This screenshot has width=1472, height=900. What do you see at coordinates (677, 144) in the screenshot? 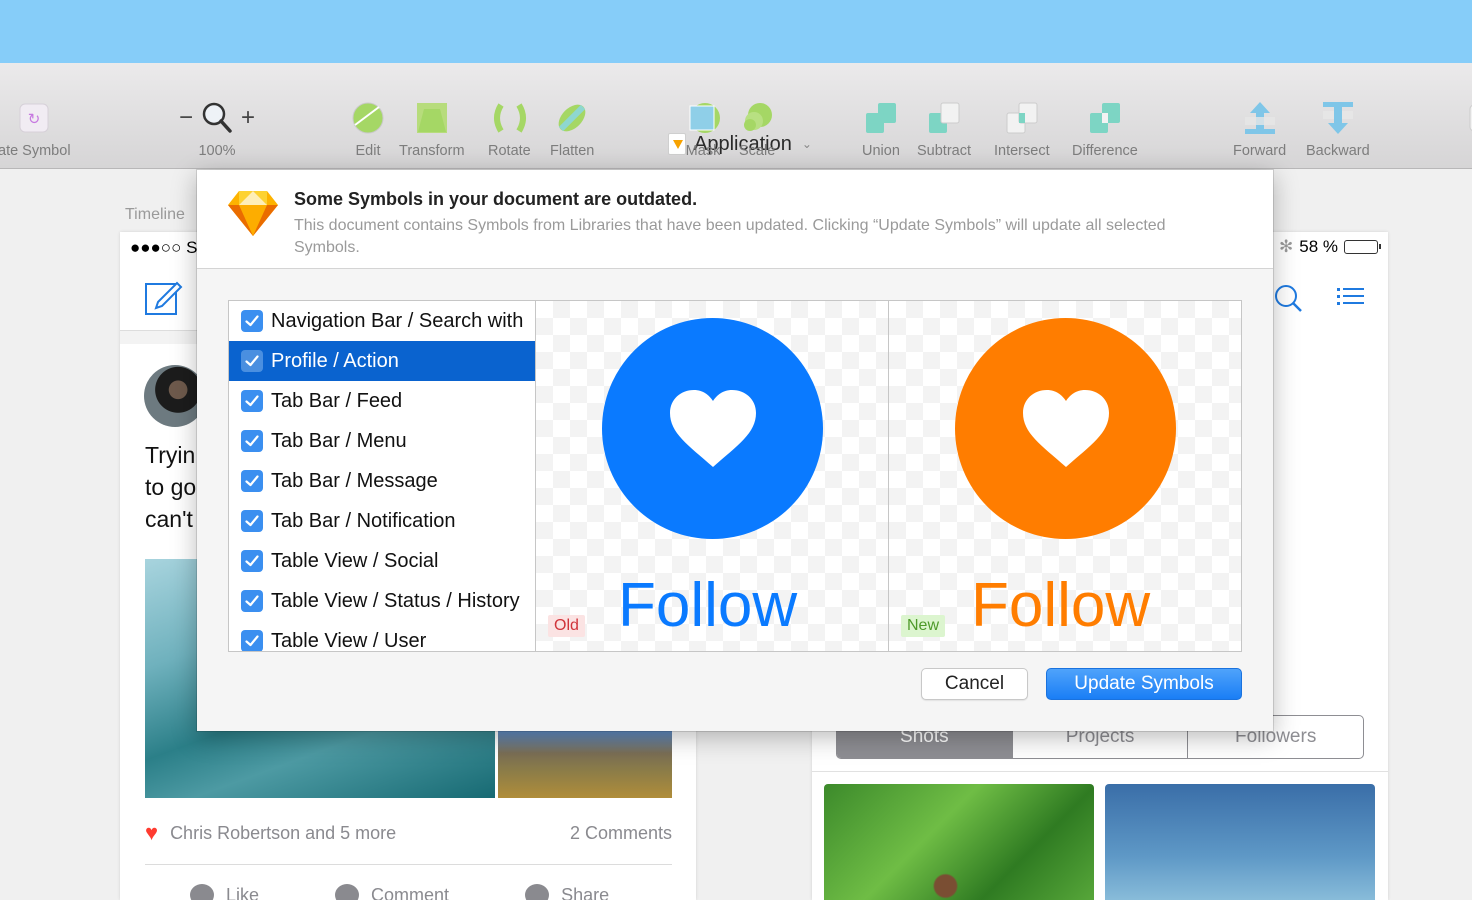
I see `sketch-document-icon` at bounding box center [677, 144].